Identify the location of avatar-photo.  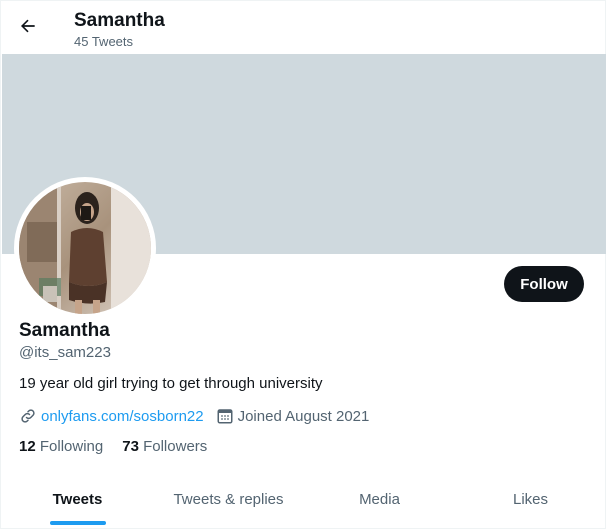
(85, 248).